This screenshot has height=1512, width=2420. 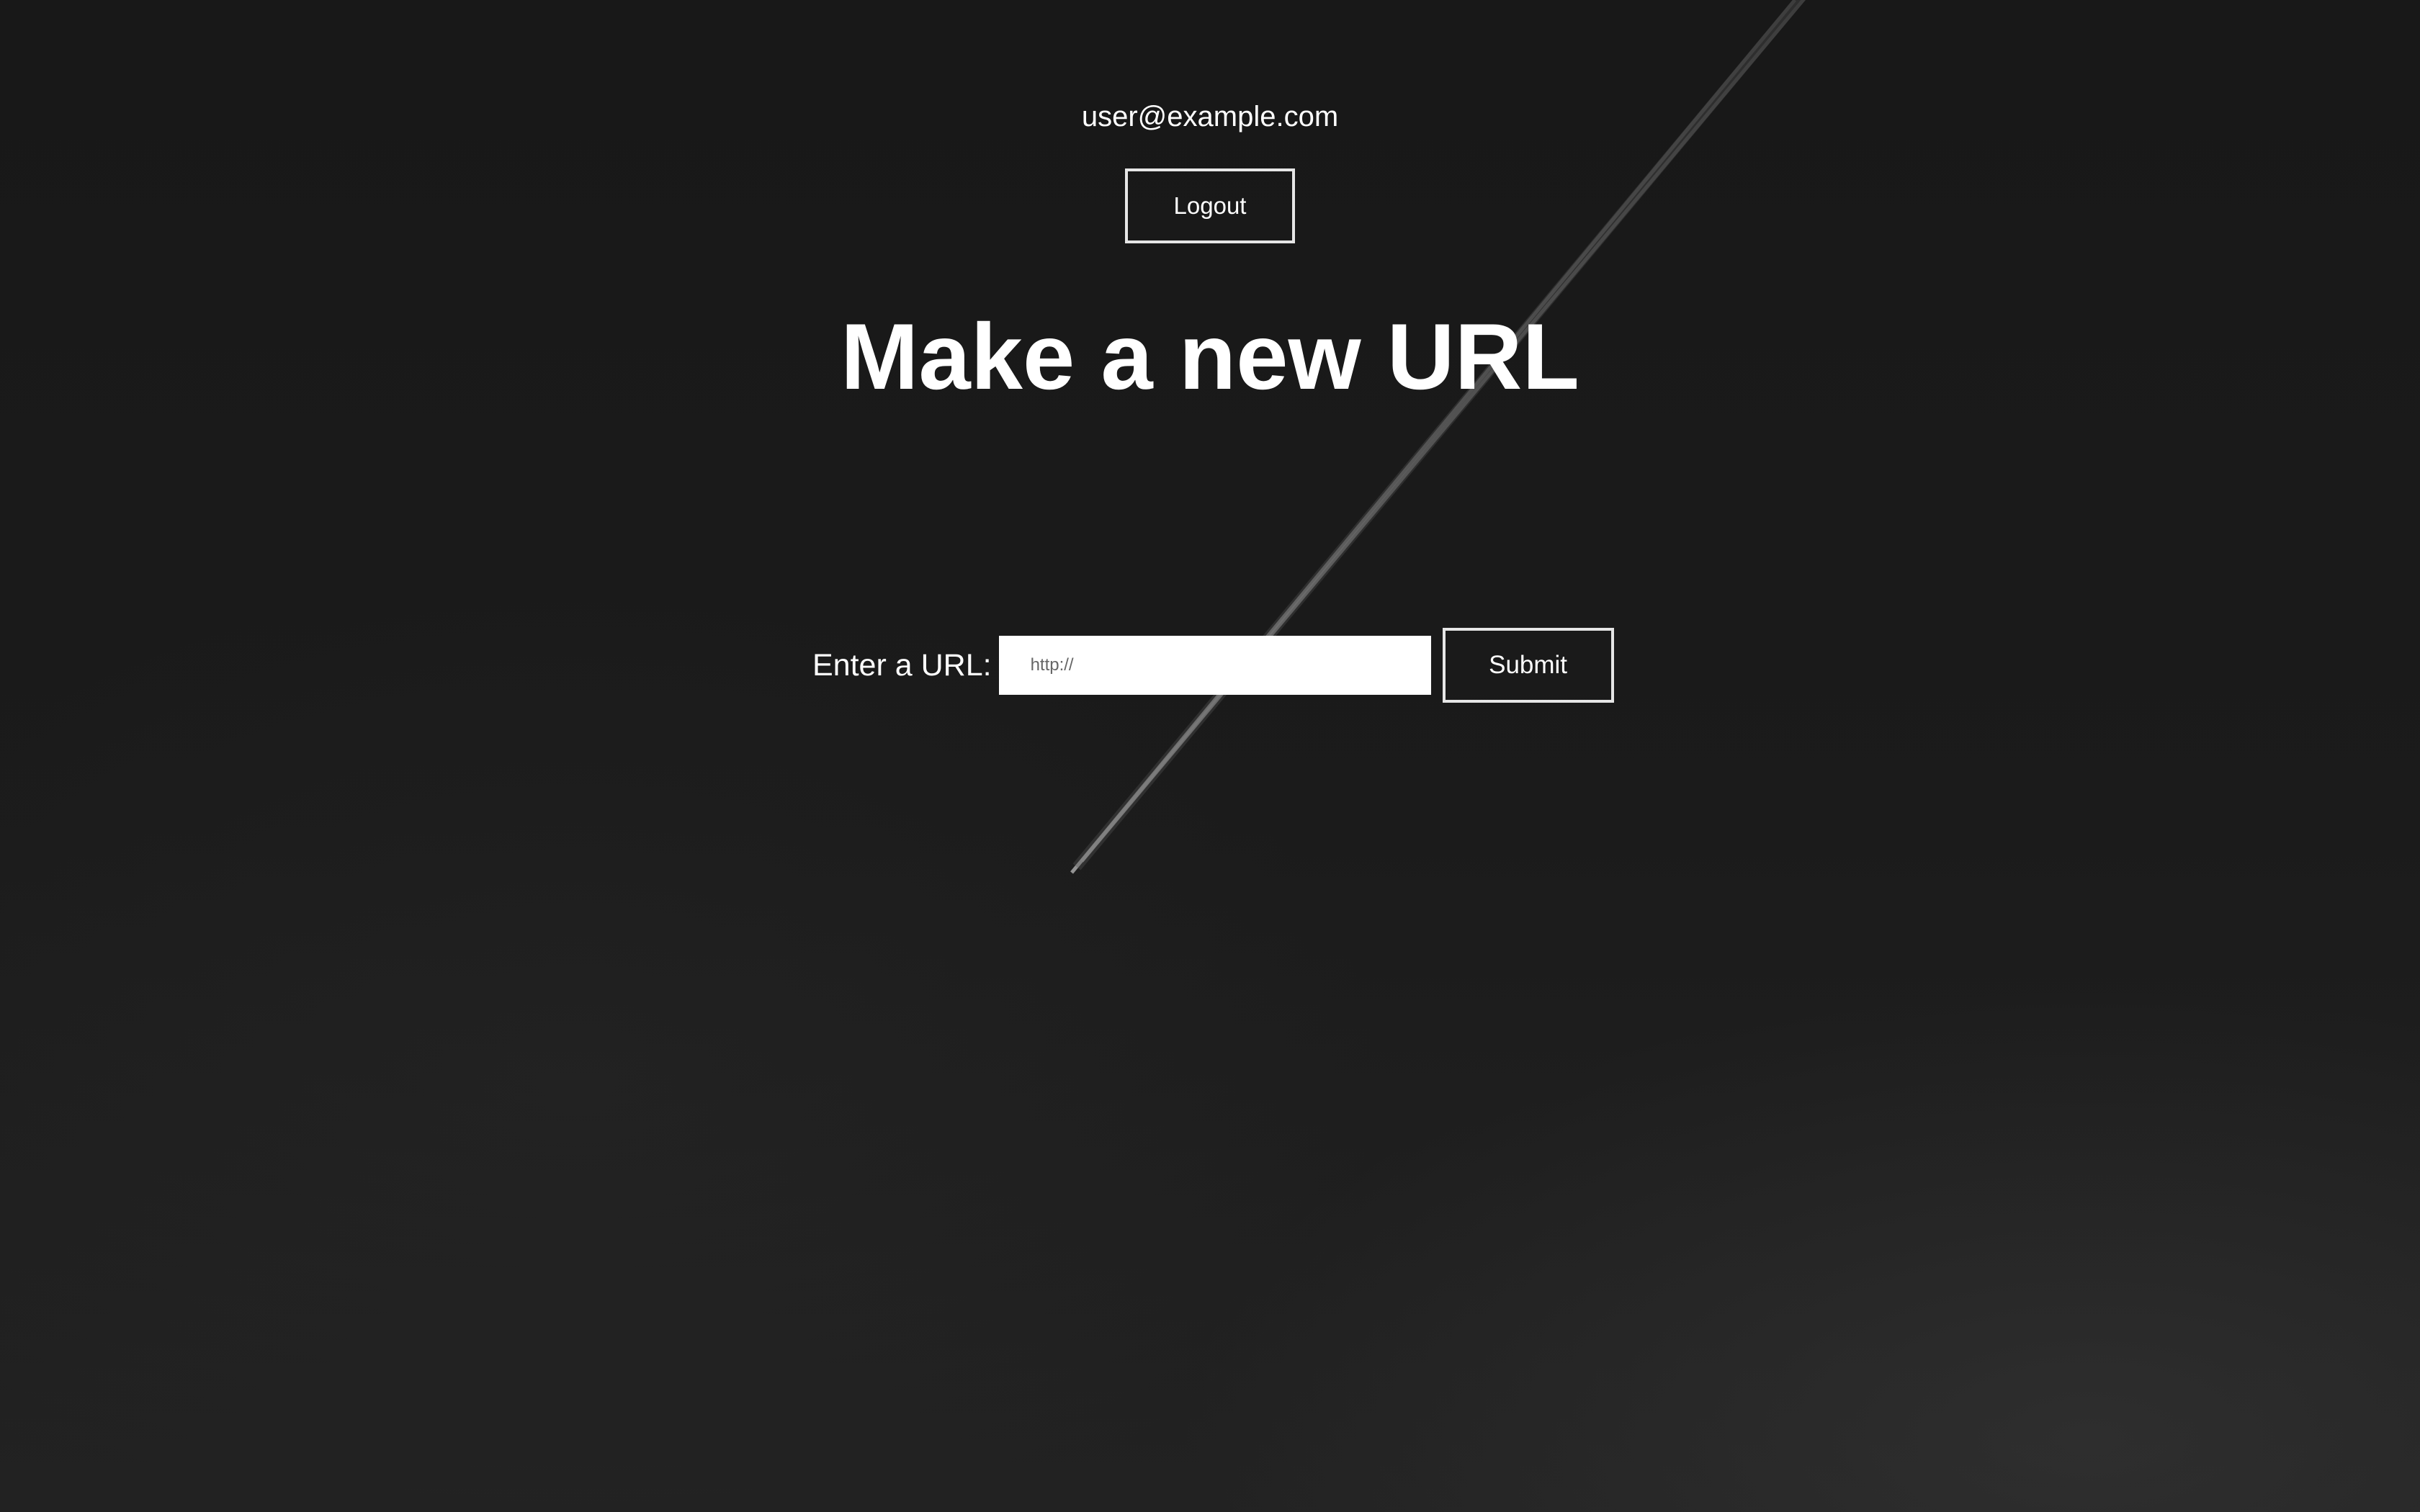 What do you see at coordinates (1210, 205) in the screenshot?
I see `logout-button: Logout` at bounding box center [1210, 205].